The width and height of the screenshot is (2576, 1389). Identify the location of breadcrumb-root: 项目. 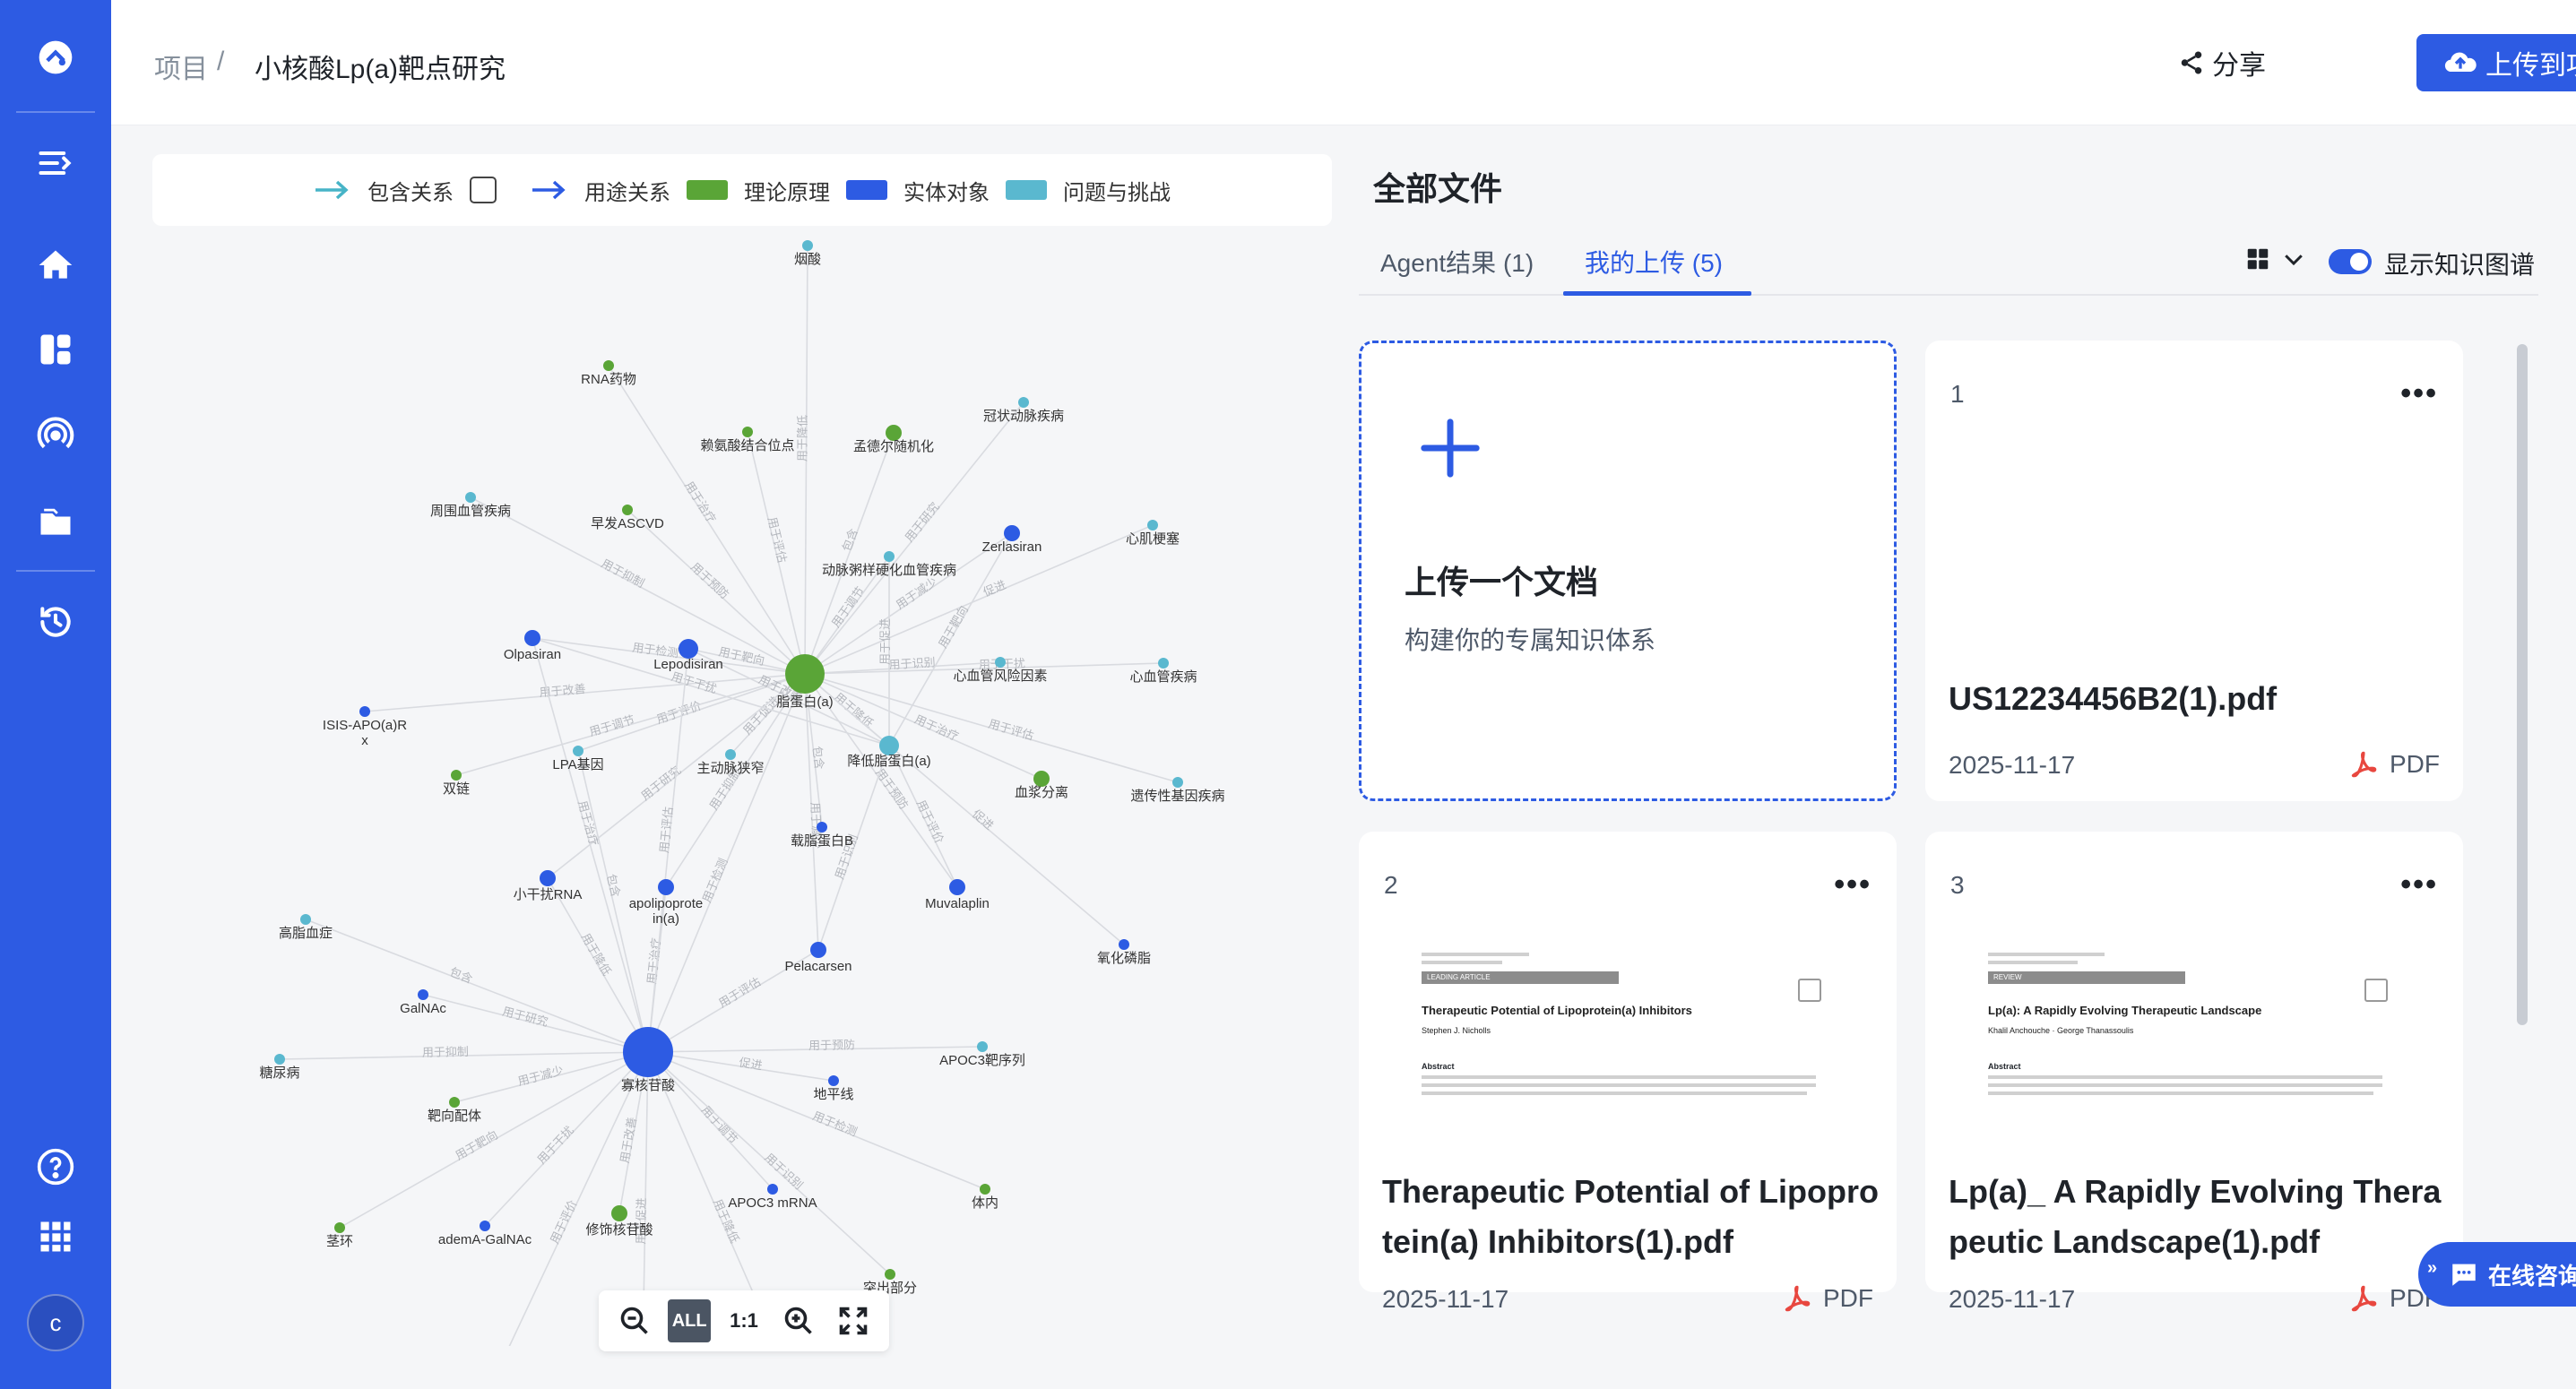
(181, 66).